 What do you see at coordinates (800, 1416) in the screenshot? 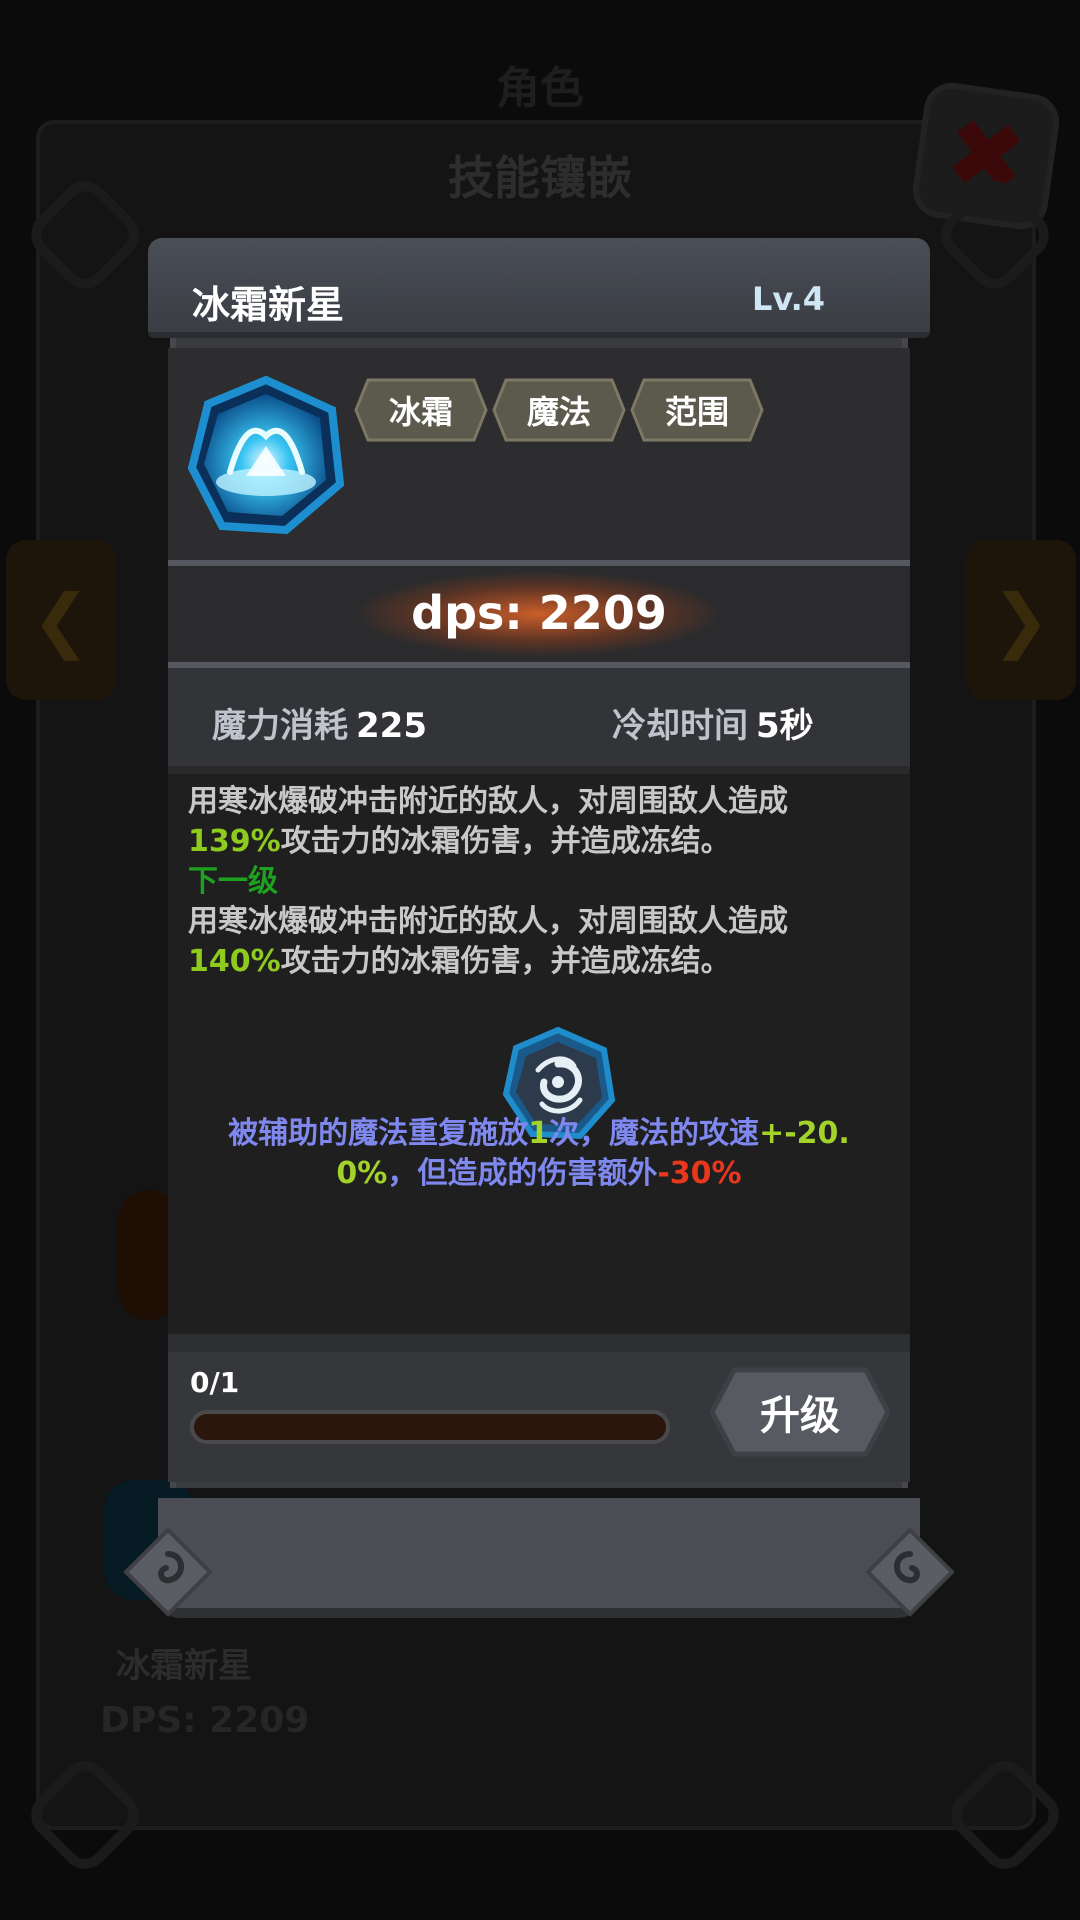
I see `upgrade-button-label: 升级` at bounding box center [800, 1416].